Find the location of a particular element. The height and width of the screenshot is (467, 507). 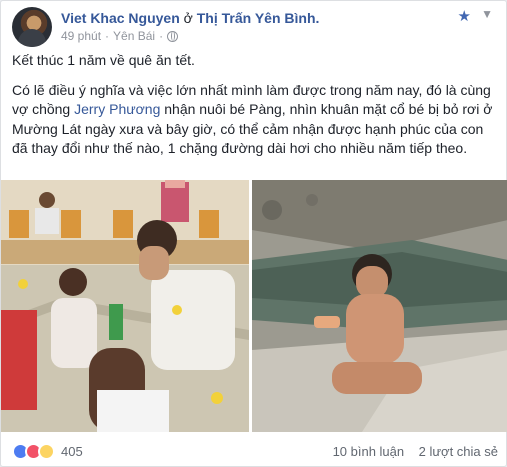

haha-reaction-icon is located at coordinates (46, 451).